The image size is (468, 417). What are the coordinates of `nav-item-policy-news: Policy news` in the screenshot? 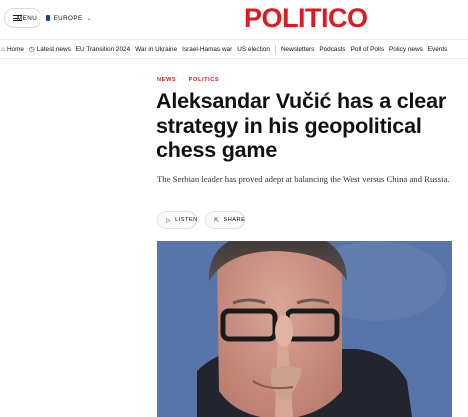 It's located at (406, 49).